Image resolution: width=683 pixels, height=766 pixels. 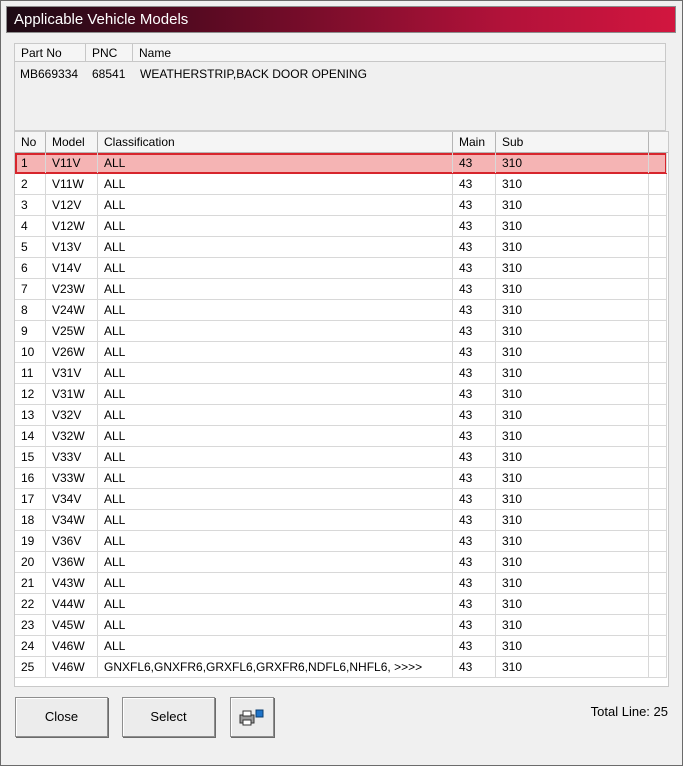 I want to click on cell-model: V32W, so click(x=72, y=436).